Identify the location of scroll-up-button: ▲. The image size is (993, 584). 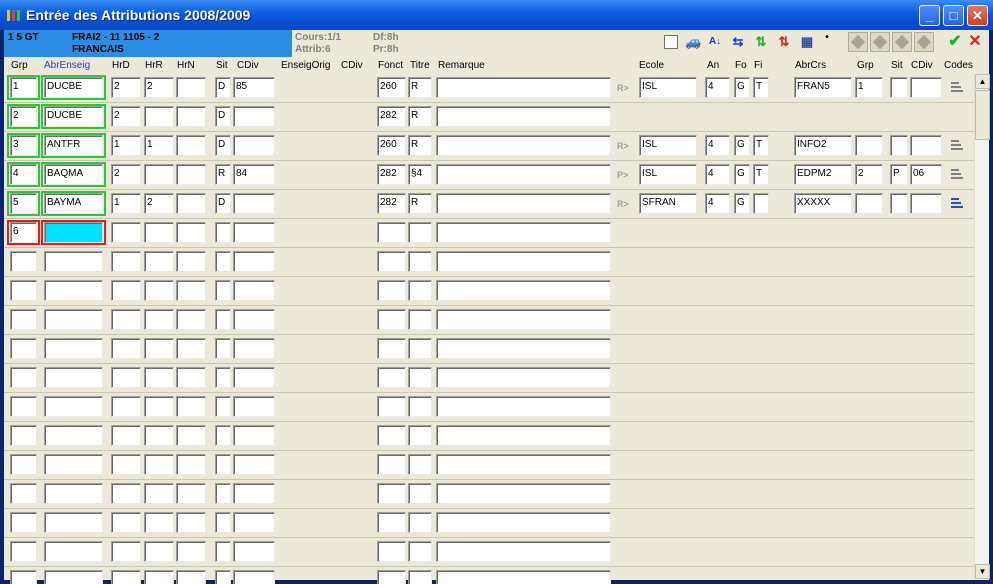
(982, 81).